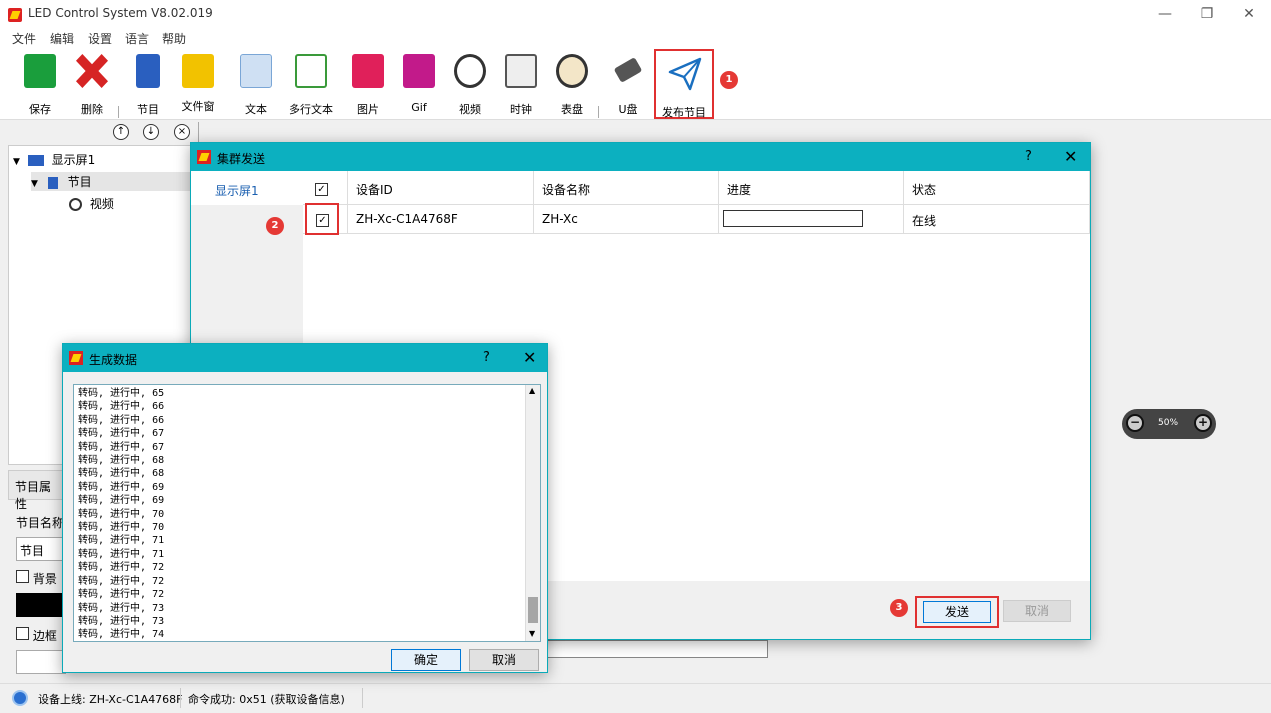  I want to click on chevron-up-icon: ▲, so click(532, 390).